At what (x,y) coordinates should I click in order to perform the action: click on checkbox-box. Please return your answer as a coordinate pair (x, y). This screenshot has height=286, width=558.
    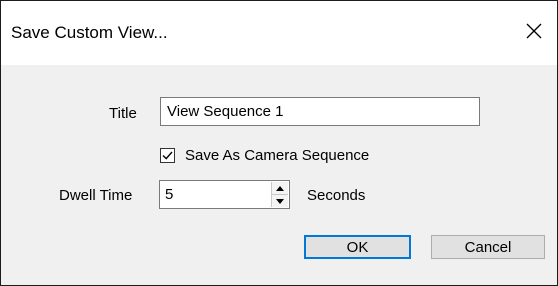
    Looking at the image, I should click on (167, 155).